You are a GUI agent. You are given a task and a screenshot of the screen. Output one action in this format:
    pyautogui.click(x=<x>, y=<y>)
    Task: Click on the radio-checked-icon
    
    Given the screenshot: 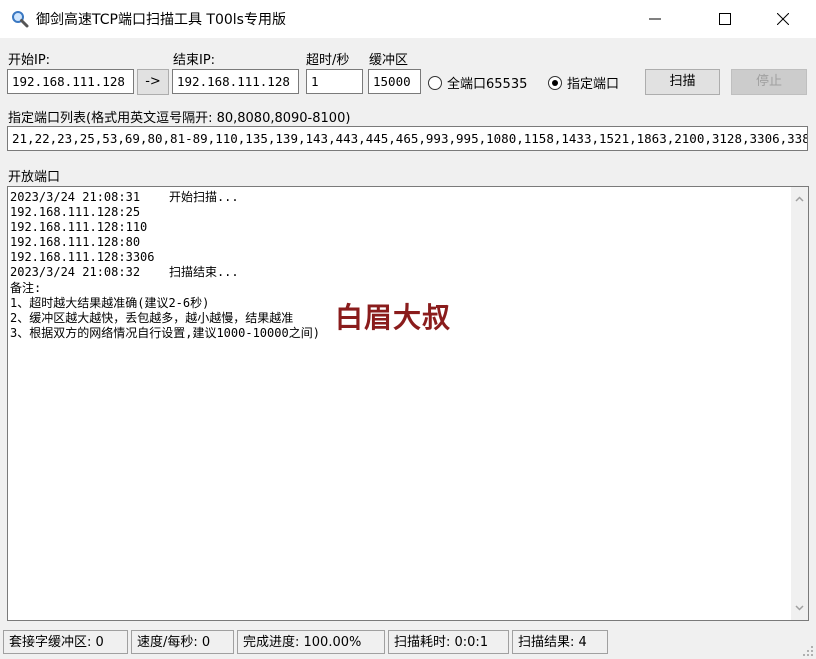 What is the action you would take?
    pyautogui.click(x=555, y=82)
    